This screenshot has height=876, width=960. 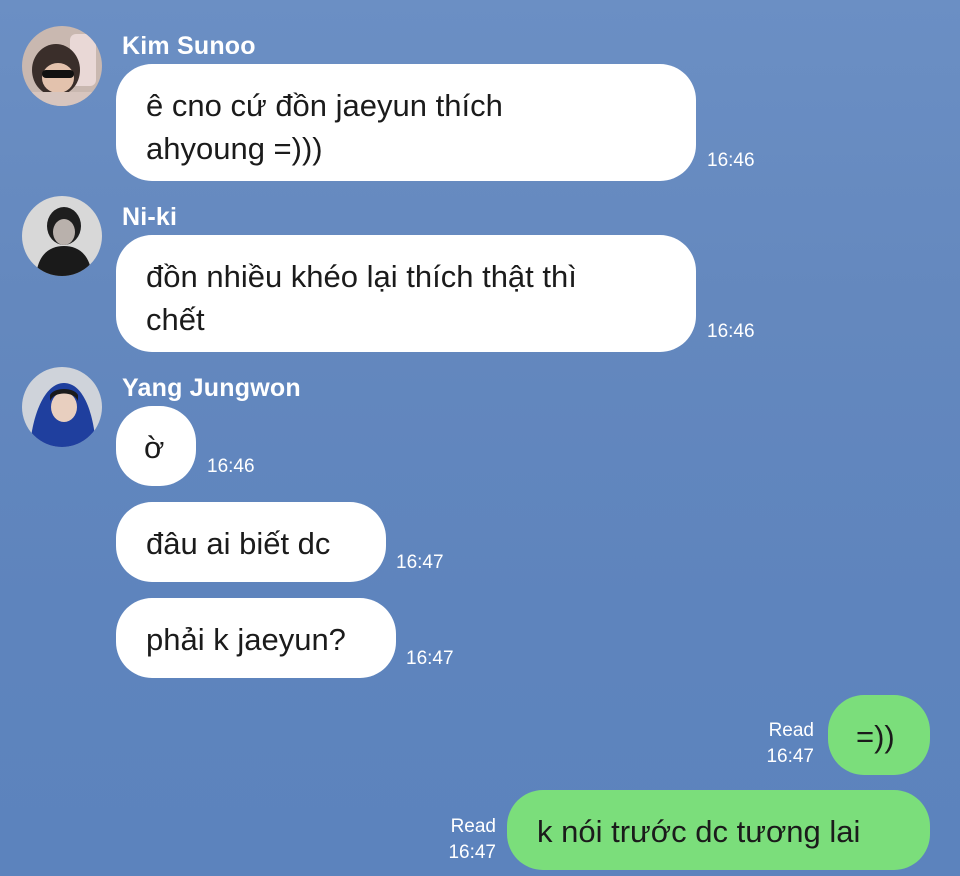 I want to click on avatar-ni-ki, so click(x=62, y=236).